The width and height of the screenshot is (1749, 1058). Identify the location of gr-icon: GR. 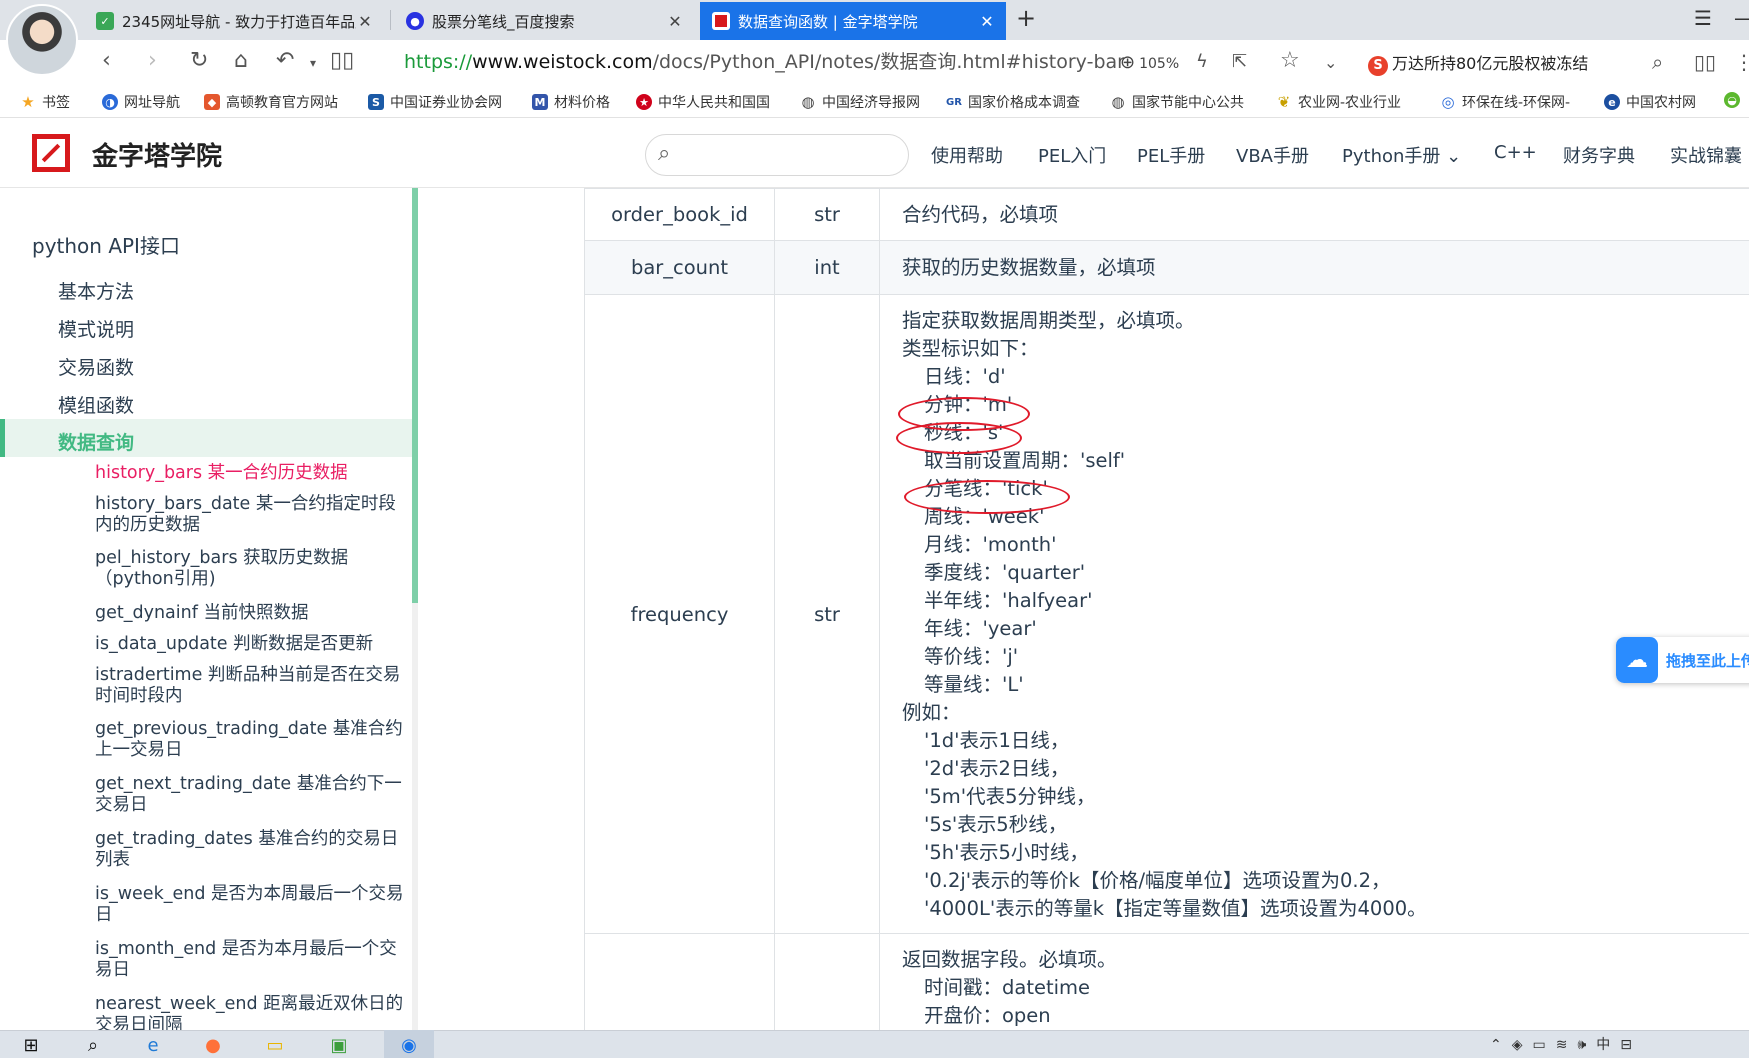
(954, 102).